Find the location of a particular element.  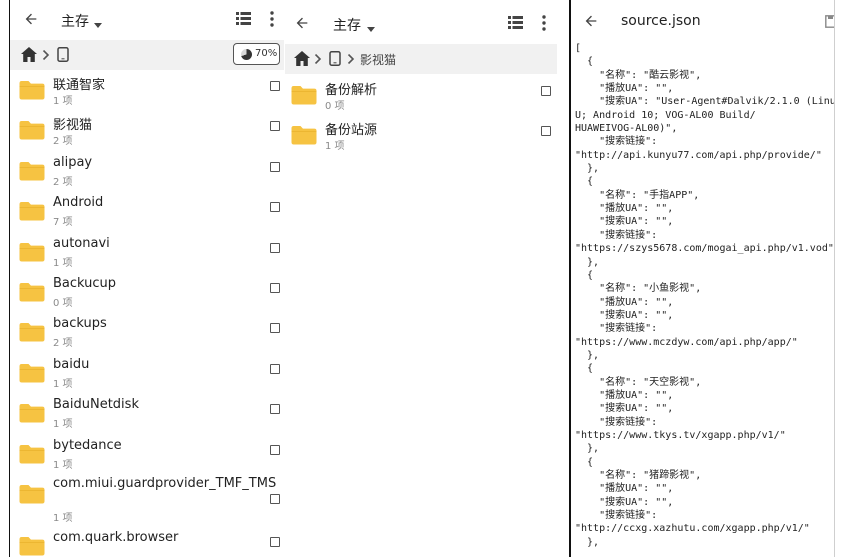

json-line: "名称": "酷云影视", is located at coordinates (638, 75).